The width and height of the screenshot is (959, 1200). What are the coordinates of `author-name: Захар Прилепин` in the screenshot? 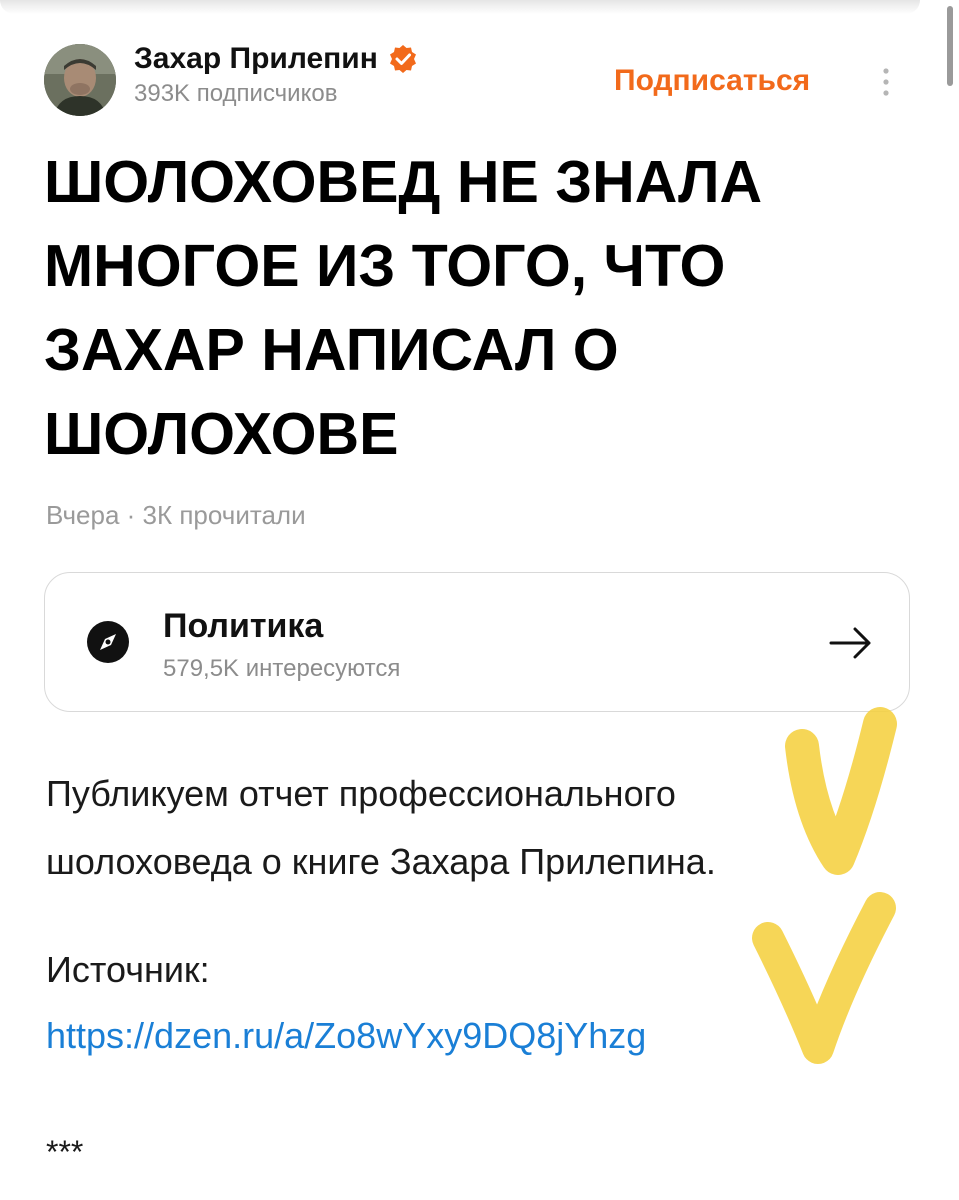 It's located at (256, 59).